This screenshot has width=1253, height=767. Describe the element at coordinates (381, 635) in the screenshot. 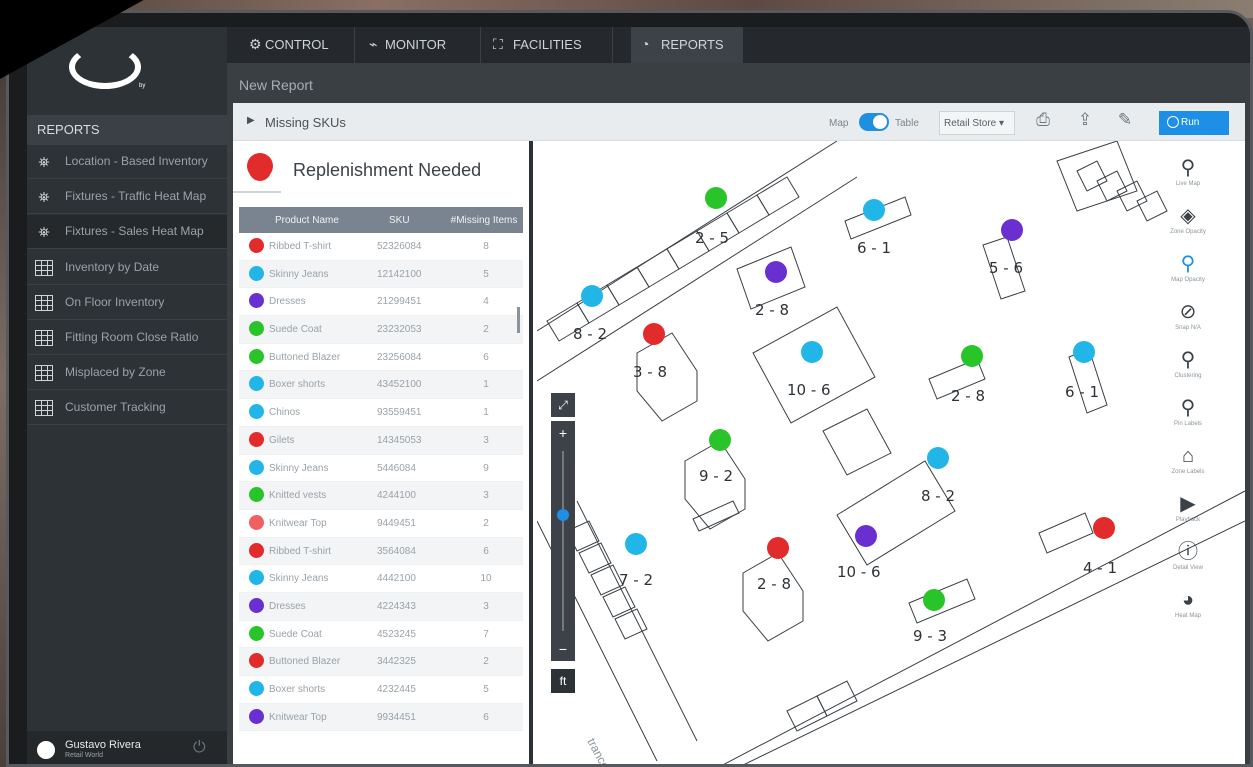

I see `table-row: Suede Coat 4523245 7` at that location.